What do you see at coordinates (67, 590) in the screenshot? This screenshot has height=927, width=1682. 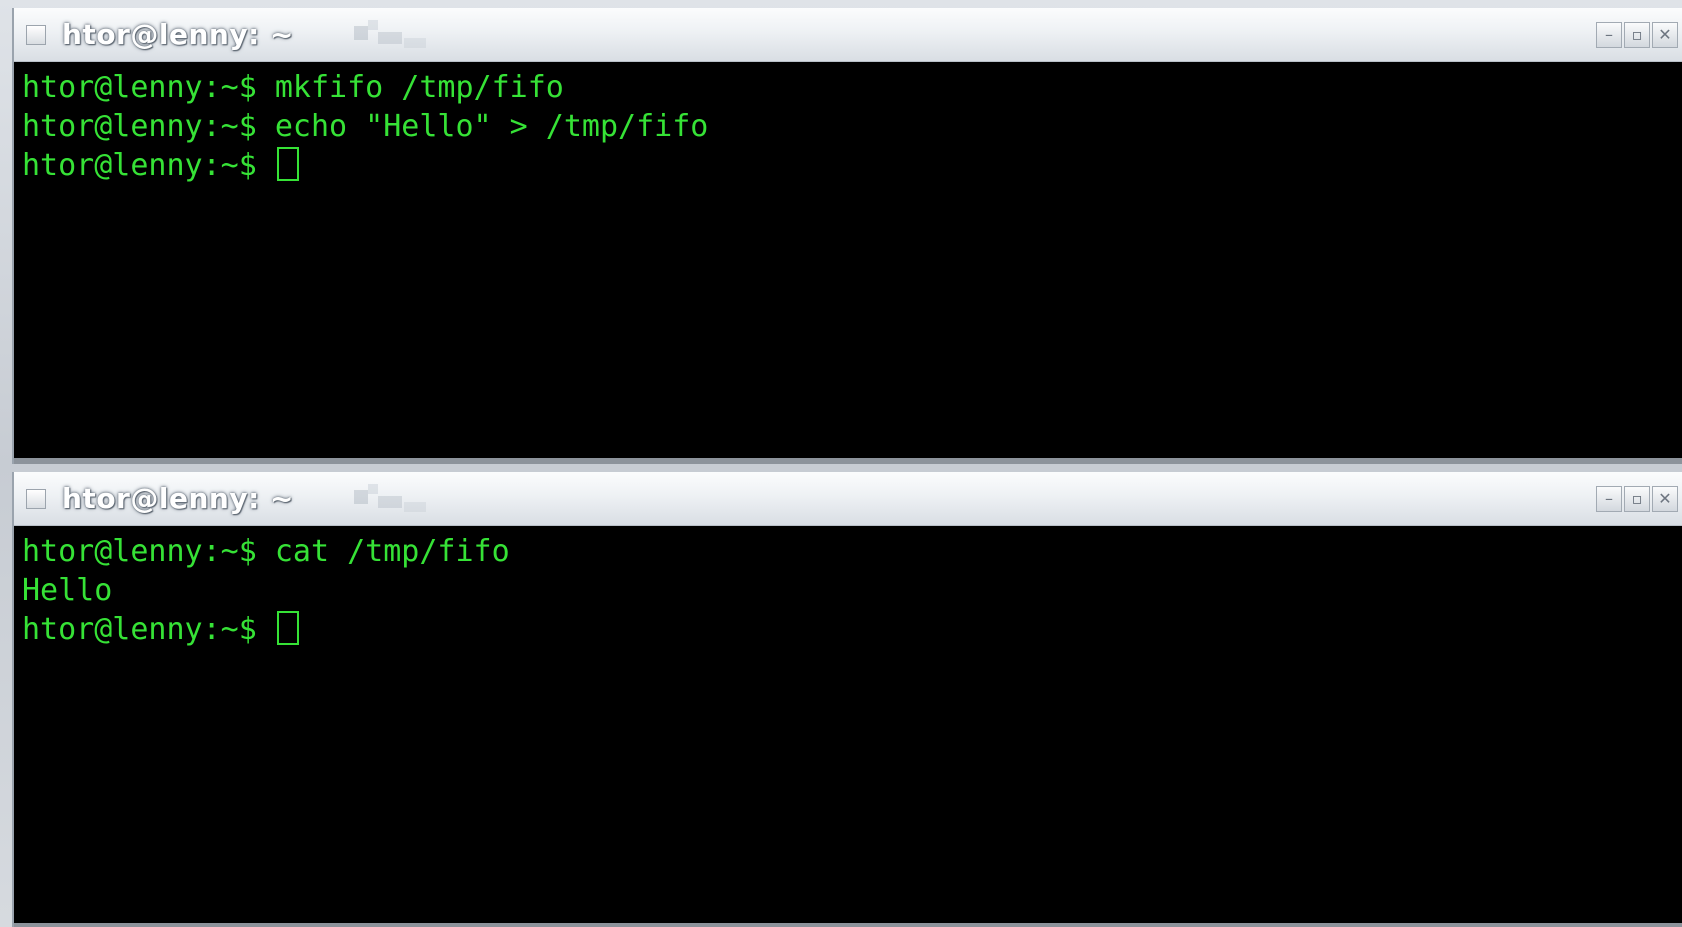 I see `terminal-line: Hello` at bounding box center [67, 590].